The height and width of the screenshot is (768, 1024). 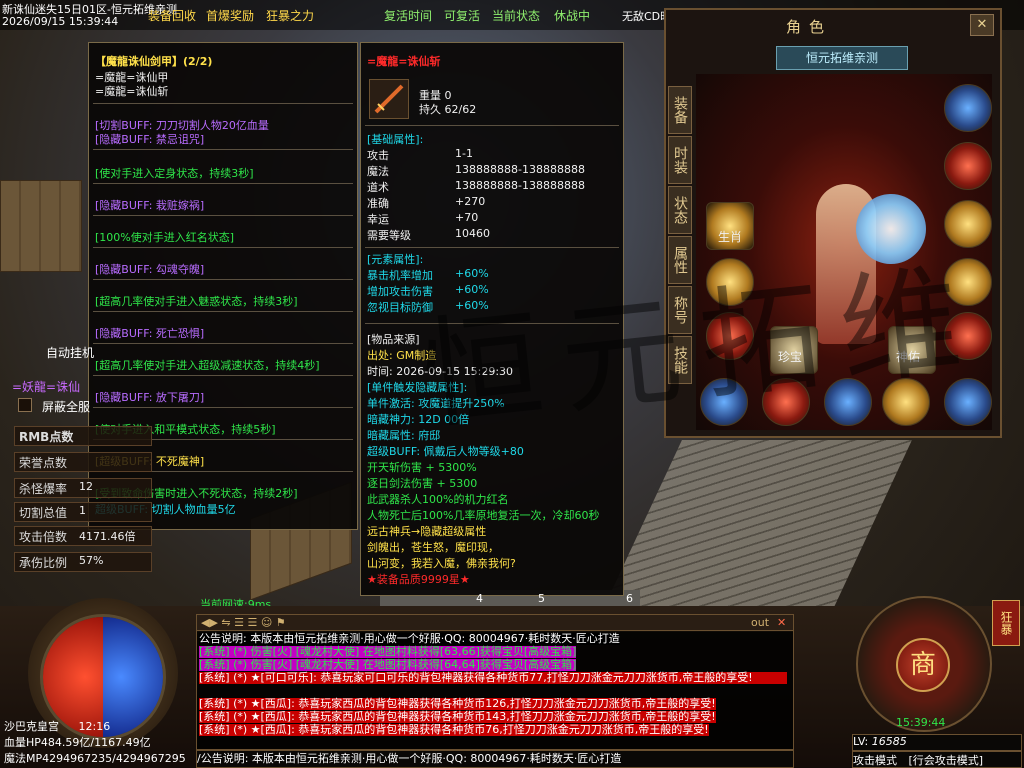 What do you see at coordinates (516, 16) in the screenshot?
I see `status-current: 当前状态` at bounding box center [516, 16].